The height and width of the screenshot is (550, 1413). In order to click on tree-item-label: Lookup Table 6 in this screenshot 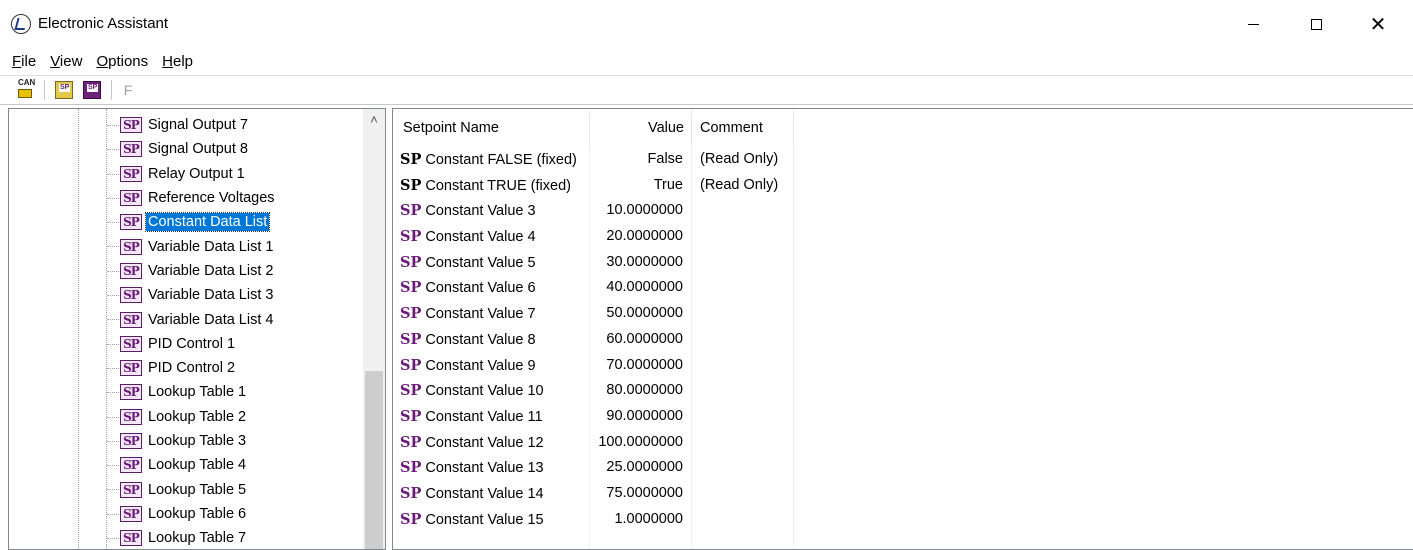, I will do `click(197, 513)`.